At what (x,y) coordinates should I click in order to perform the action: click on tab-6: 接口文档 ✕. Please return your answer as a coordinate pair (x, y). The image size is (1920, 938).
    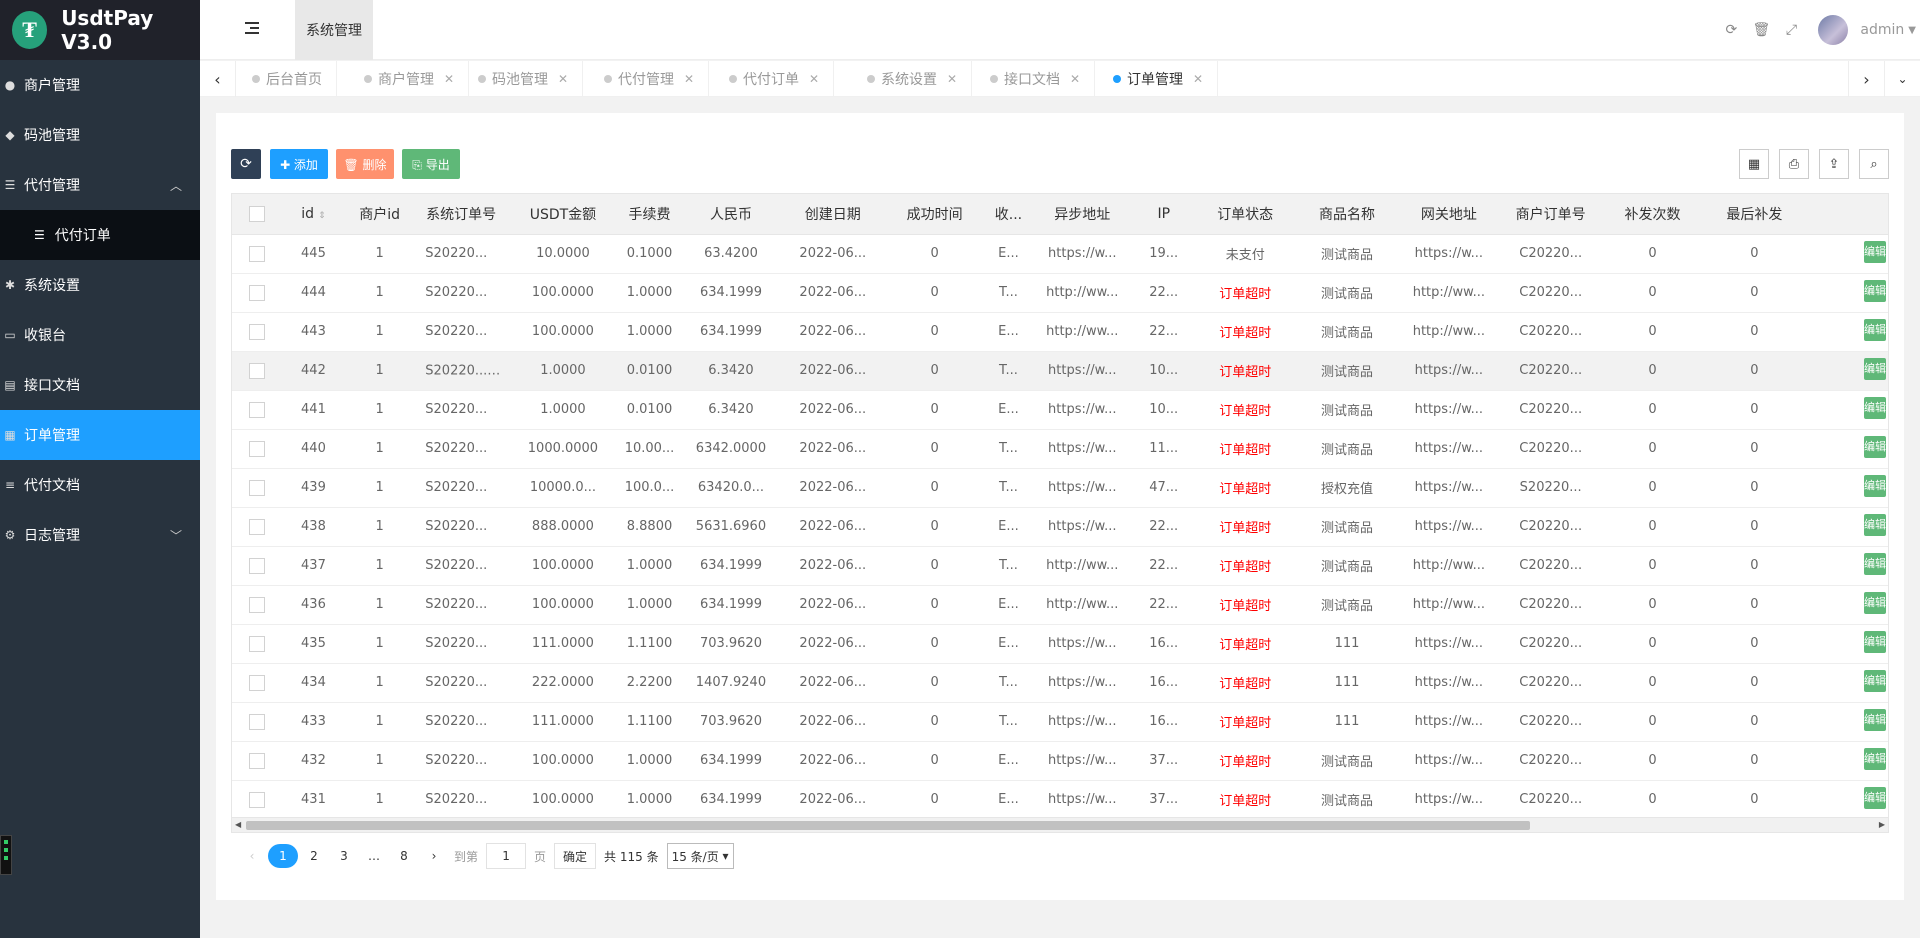
    Looking at the image, I should click on (1036, 79).